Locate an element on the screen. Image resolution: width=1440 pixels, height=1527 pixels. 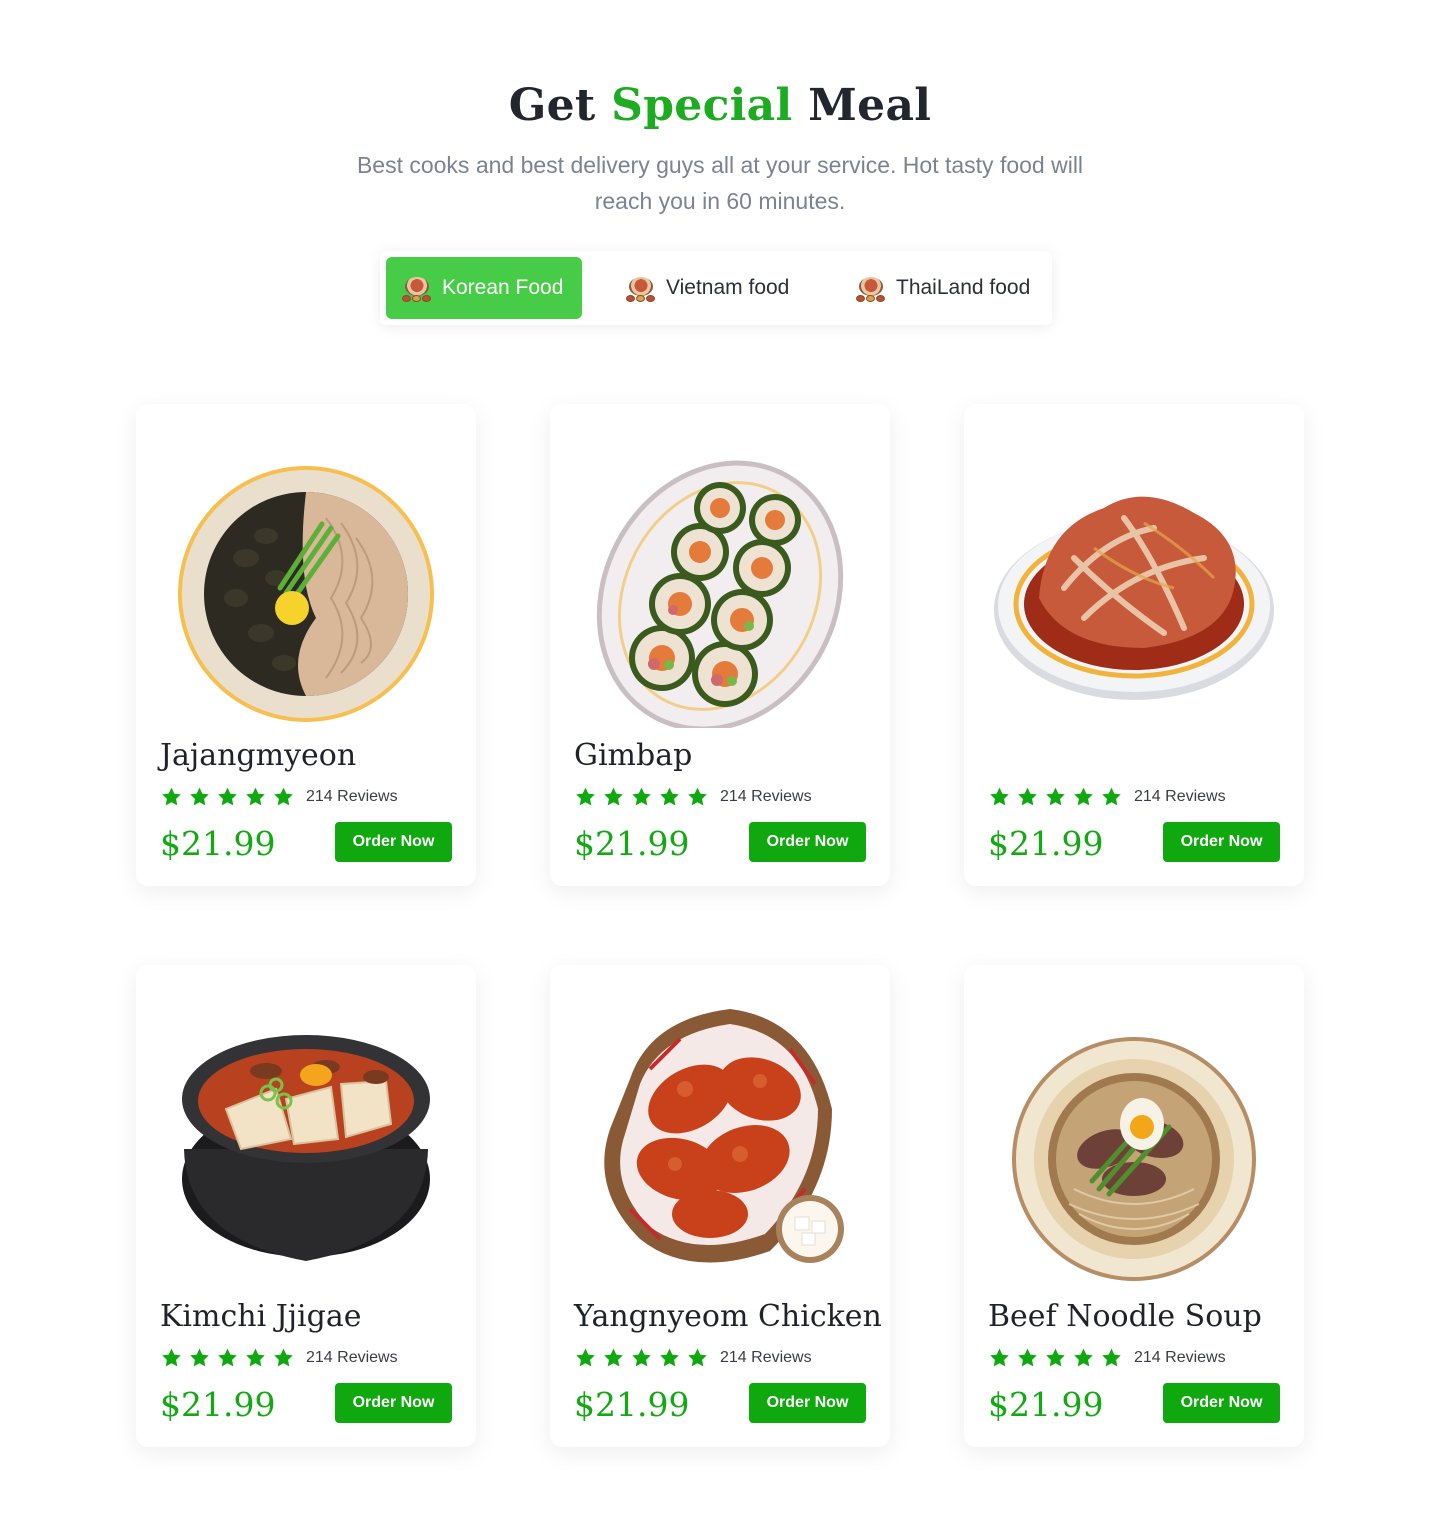
meal-name: Gimbap is located at coordinates (633, 755).